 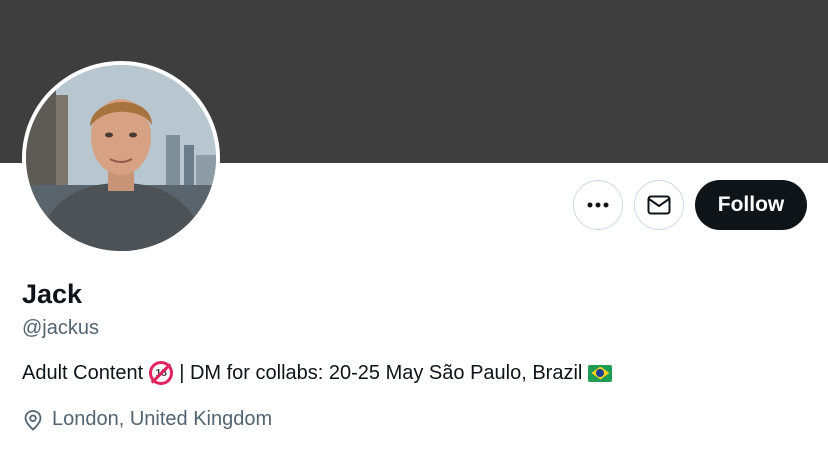 What do you see at coordinates (162, 419) in the screenshot?
I see `location-text: London, United Kingdom` at bounding box center [162, 419].